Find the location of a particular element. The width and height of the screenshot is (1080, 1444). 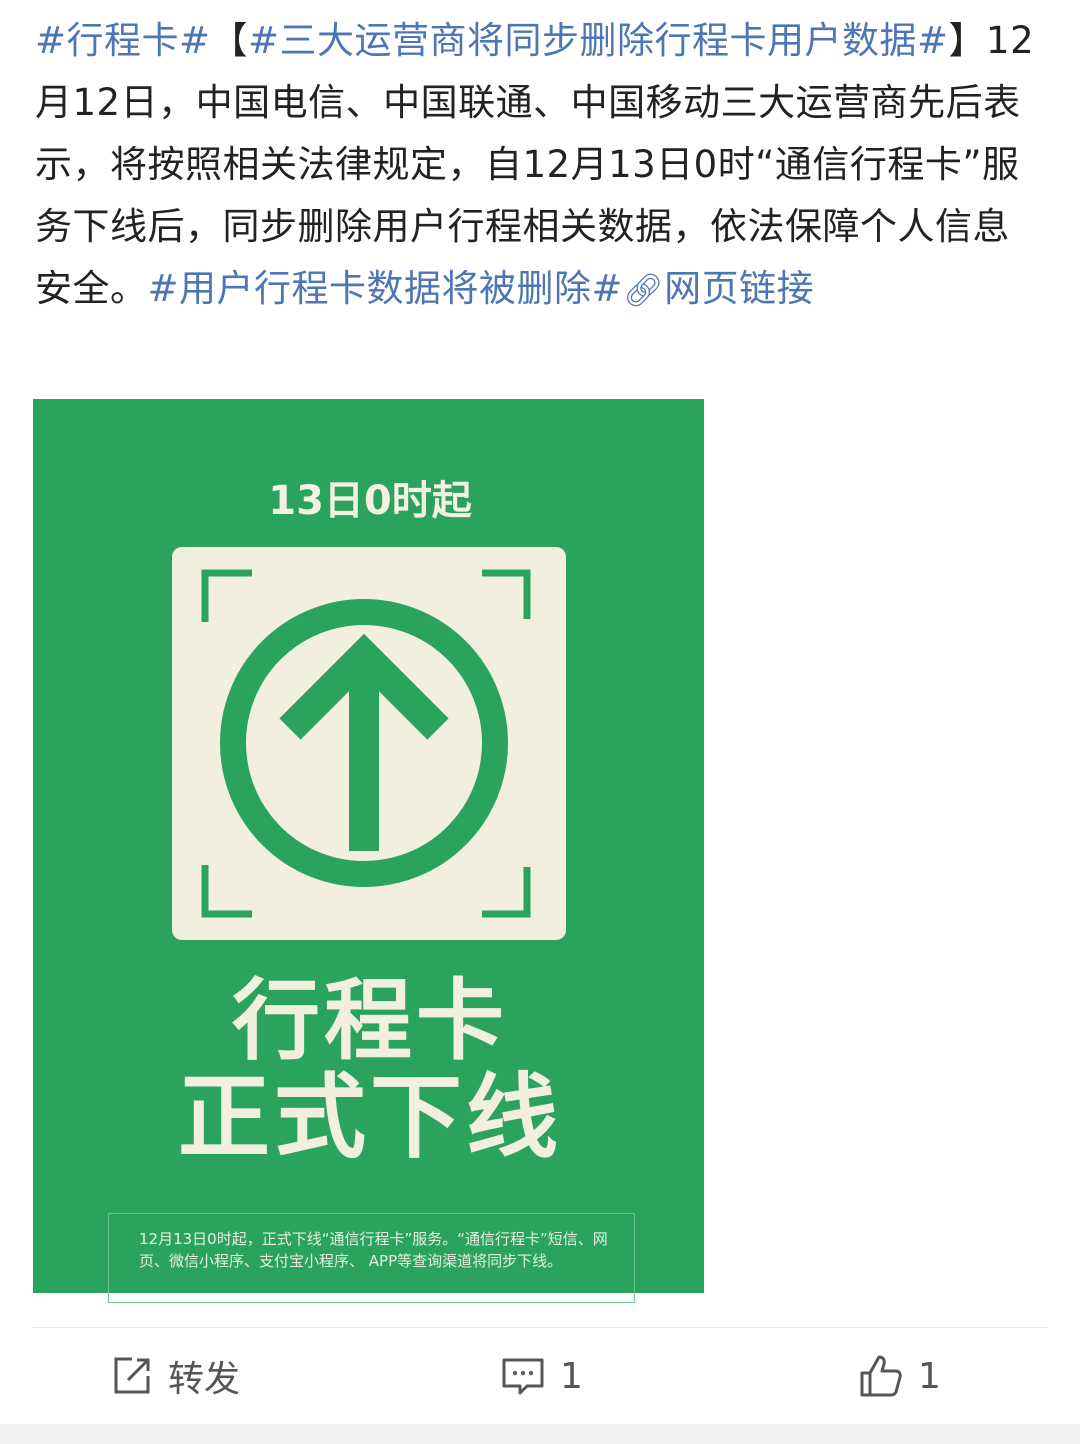

web-link: 🔗︎网页链接 is located at coordinates (718, 288).